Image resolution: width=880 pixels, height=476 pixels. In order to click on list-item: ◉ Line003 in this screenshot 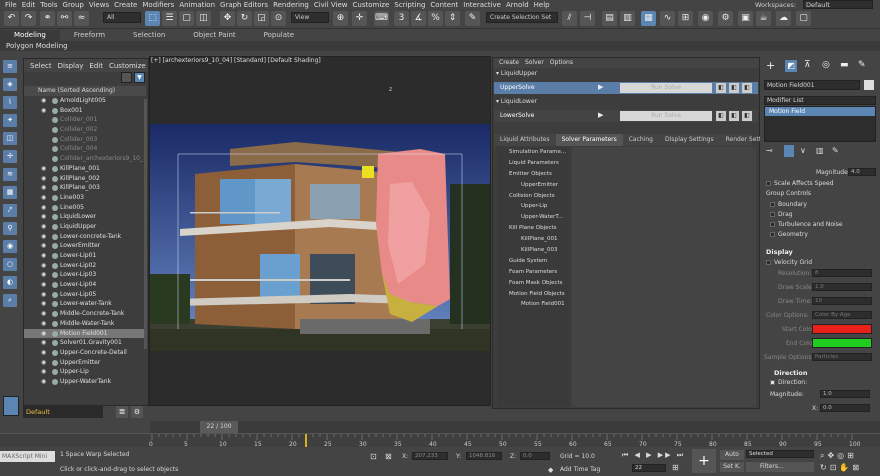, I will do `click(85, 198)`.